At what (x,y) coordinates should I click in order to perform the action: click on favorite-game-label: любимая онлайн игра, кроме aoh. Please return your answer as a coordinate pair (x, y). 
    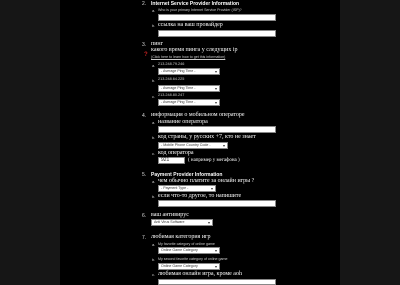
    Looking at the image, I should click on (200, 274).